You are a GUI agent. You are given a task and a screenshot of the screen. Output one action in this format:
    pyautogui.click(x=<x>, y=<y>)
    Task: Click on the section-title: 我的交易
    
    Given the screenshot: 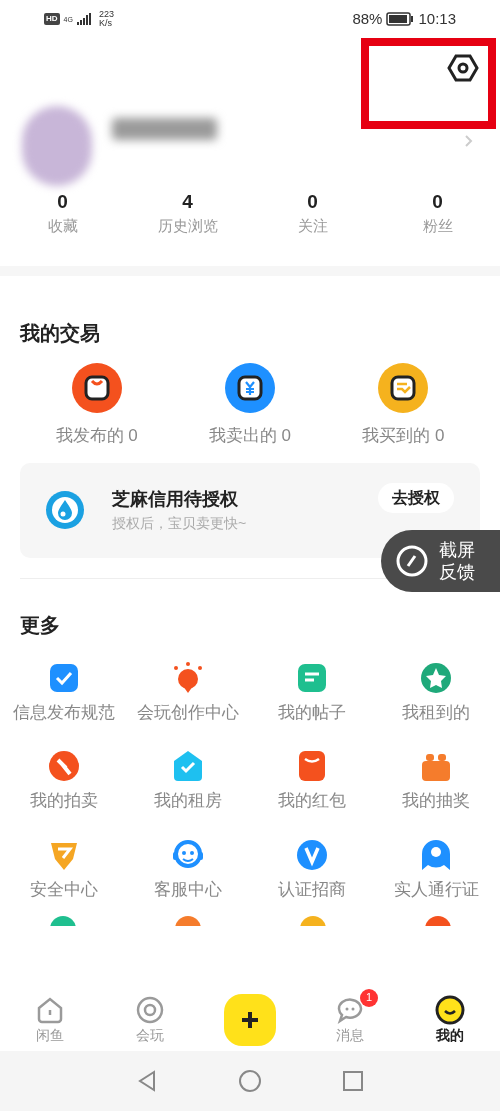 What is the action you would take?
    pyautogui.click(x=60, y=333)
    